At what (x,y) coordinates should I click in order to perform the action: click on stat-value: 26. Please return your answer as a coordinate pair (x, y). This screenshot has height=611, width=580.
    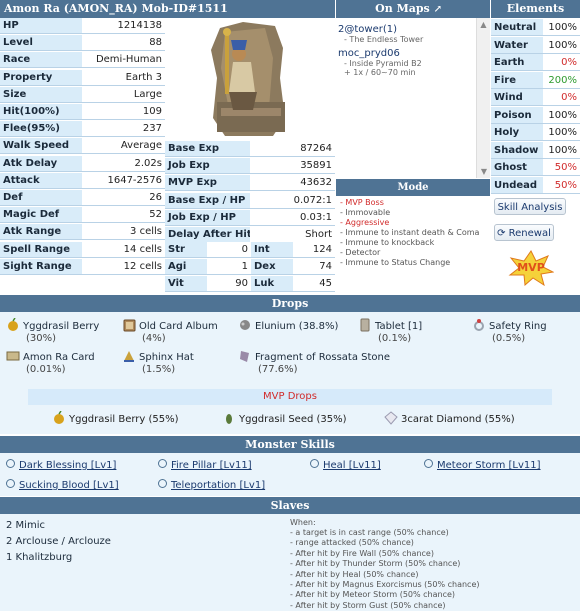
    Looking at the image, I should click on (123, 198).